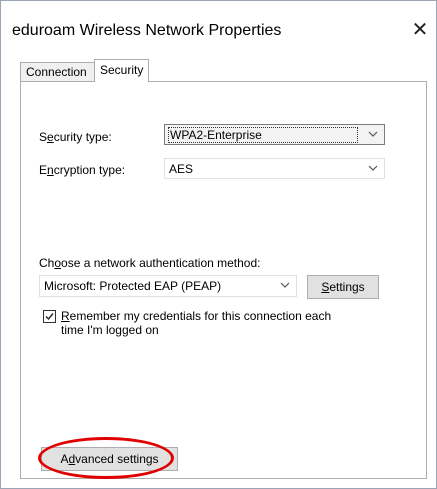 The image size is (437, 489). I want to click on security-type-value: WPA2-Enterprise, so click(263, 135).